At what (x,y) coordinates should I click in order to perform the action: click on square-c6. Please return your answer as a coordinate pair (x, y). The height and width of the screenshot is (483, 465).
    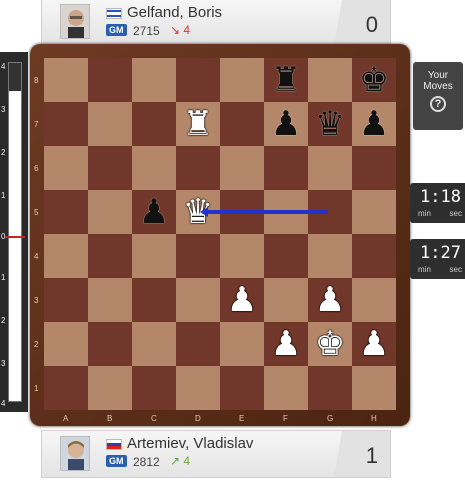
    Looking at the image, I should click on (154, 168).